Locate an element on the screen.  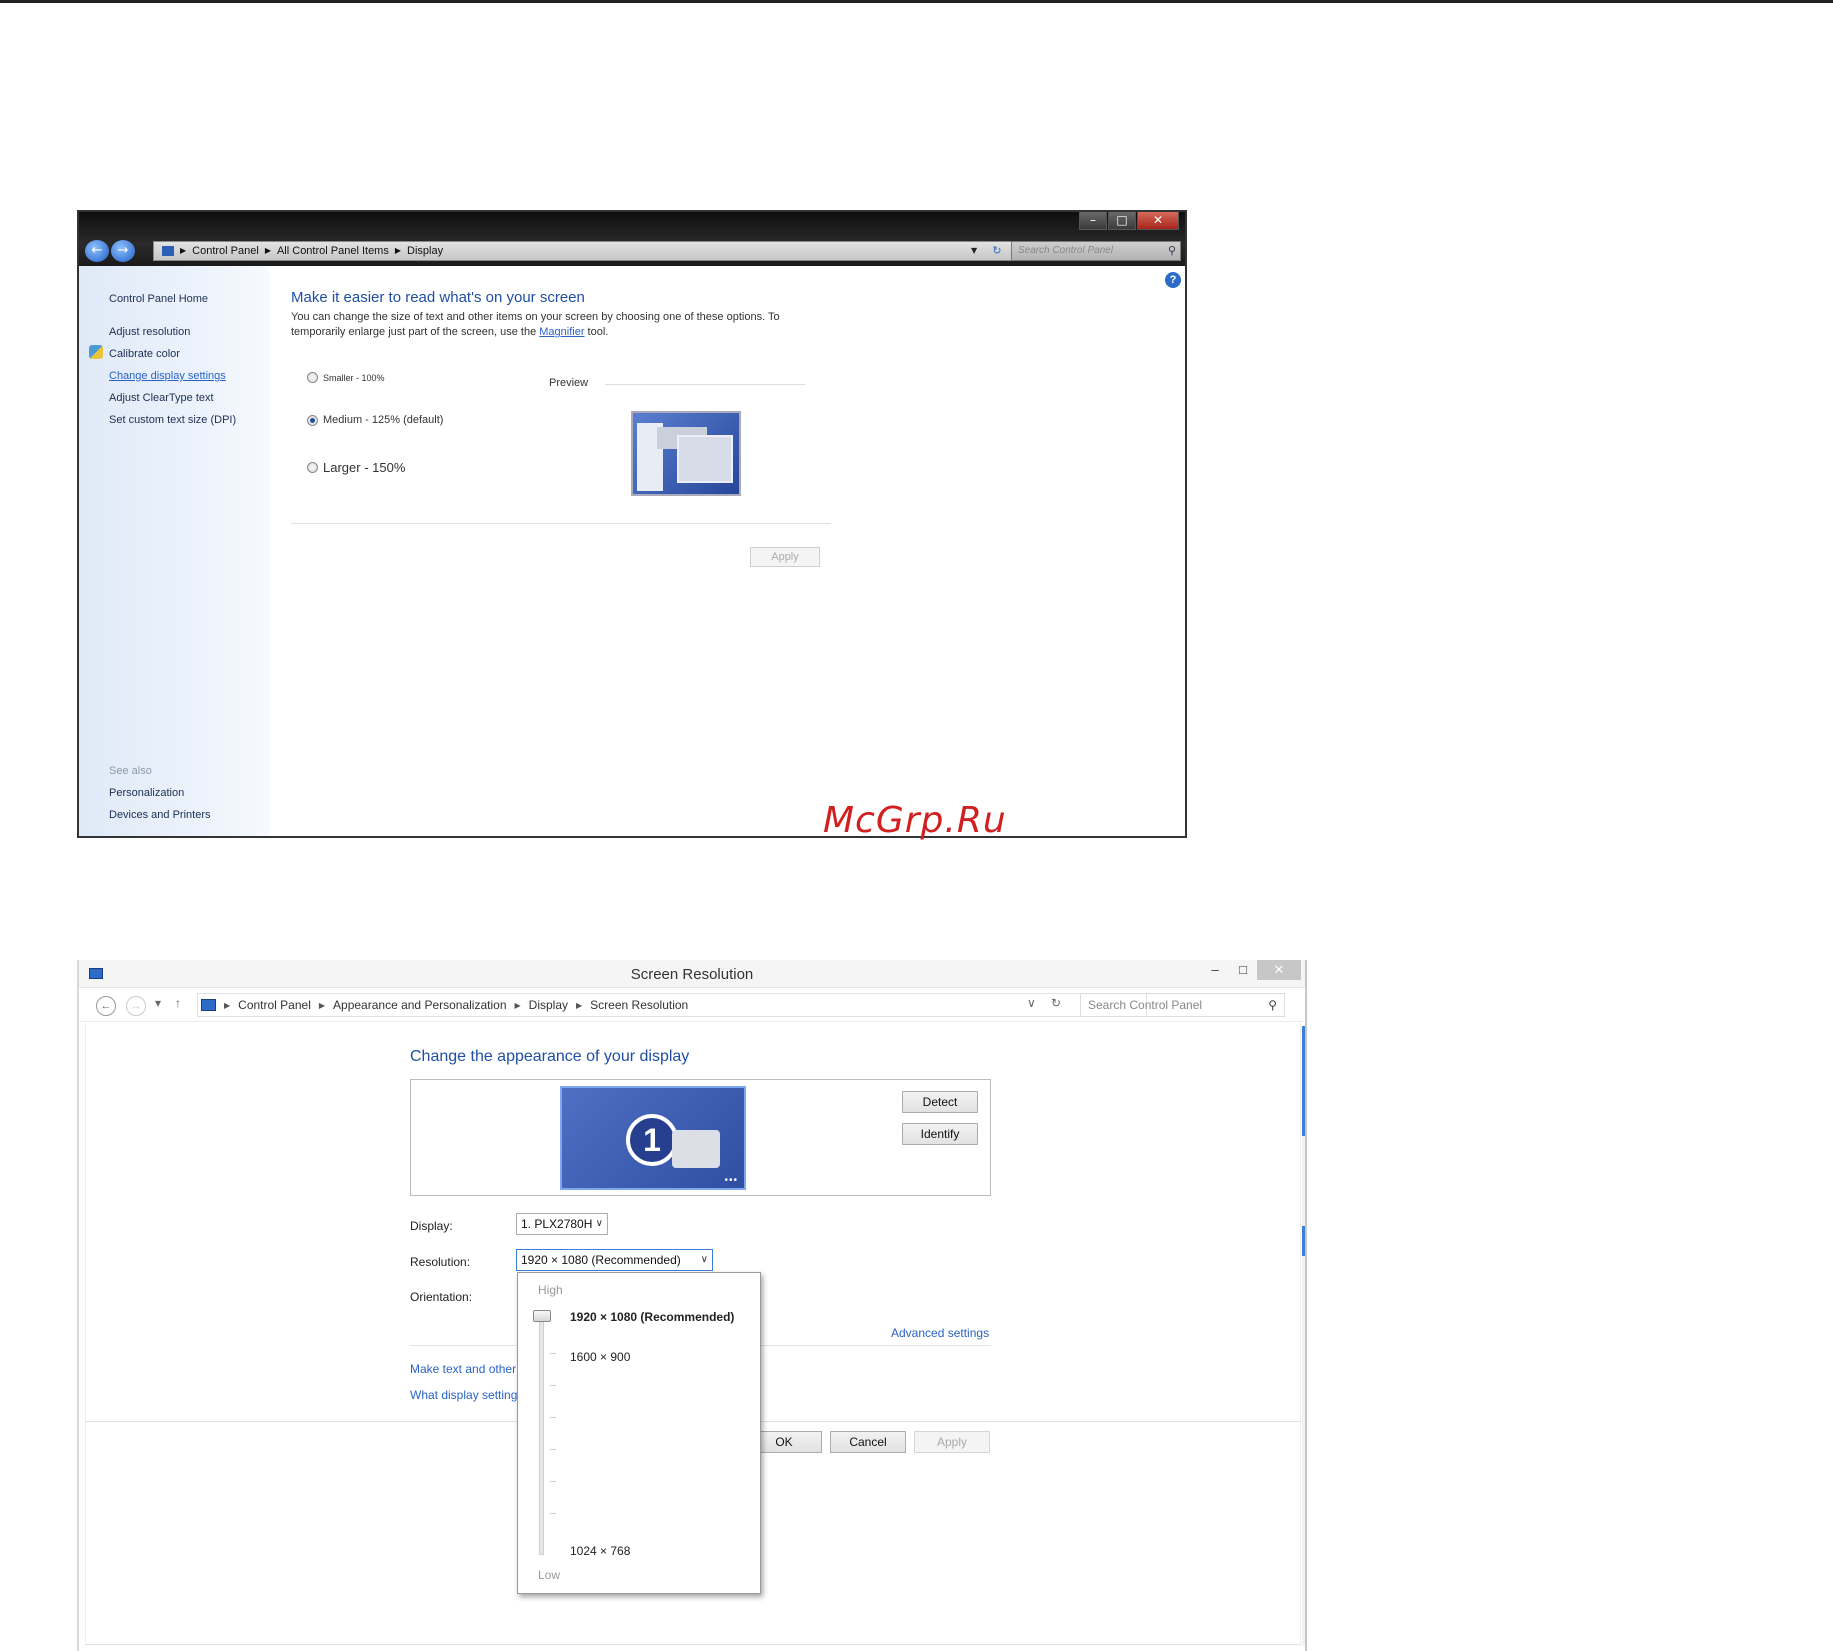
recent-pages-icon: ▾ is located at coordinates (158, 1003).